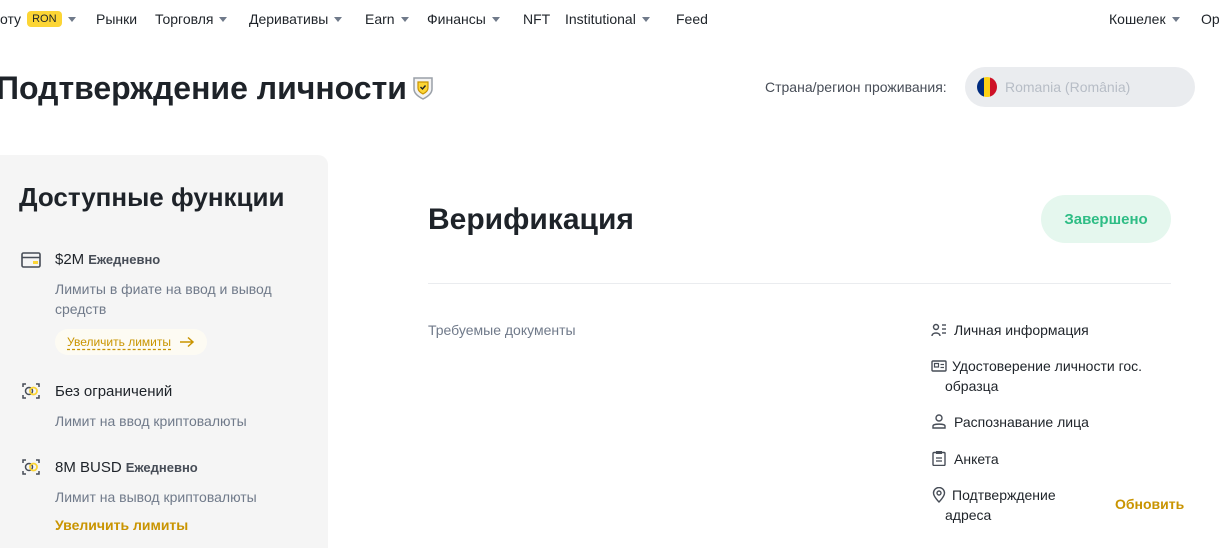  What do you see at coordinates (1137, 19) in the screenshot?
I see `nav-item-label: Кошелек` at bounding box center [1137, 19].